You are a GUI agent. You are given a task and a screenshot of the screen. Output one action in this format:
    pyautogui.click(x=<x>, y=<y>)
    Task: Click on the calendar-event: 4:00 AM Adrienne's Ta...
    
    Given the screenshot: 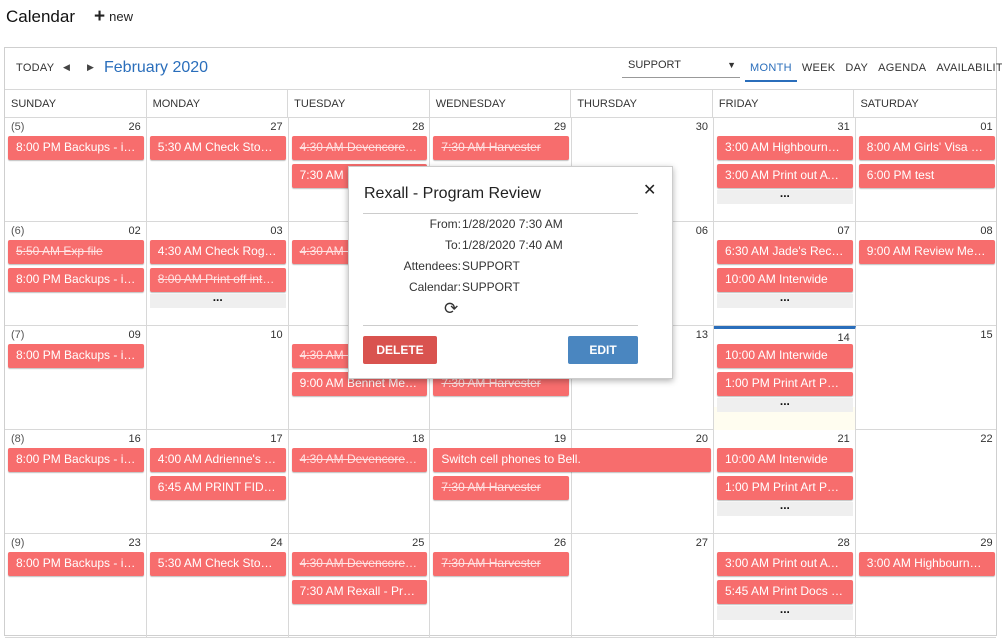 What is the action you would take?
    pyautogui.click(x=217, y=460)
    